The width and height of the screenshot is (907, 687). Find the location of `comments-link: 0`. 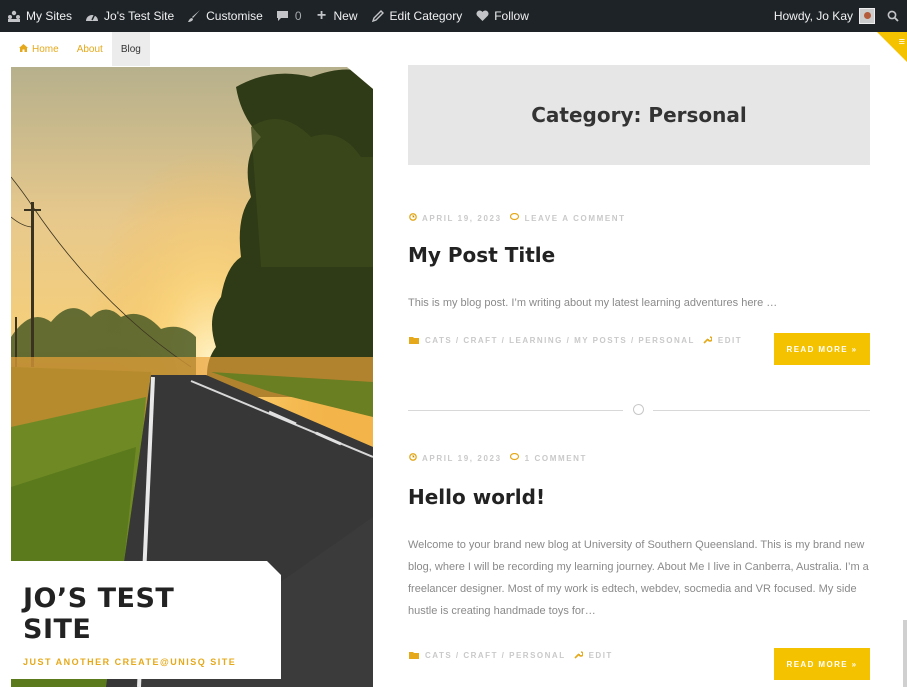

comments-link: 0 is located at coordinates (288, 16).